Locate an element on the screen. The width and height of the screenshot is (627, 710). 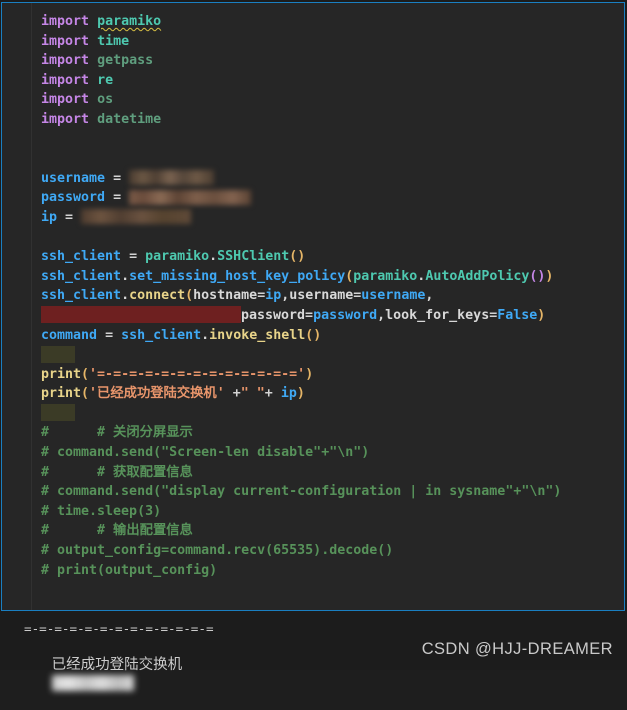
code-token: invoke_shell is located at coordinates (257, 335).